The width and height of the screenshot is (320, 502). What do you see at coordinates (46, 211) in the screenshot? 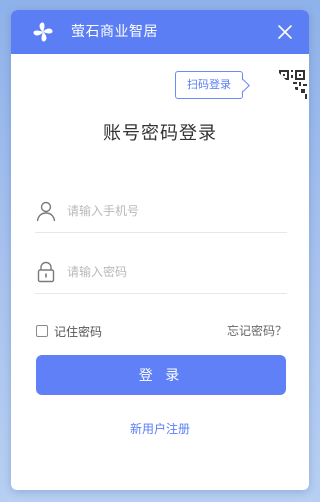
I see `user-icon` at bounding box center [46, 211].